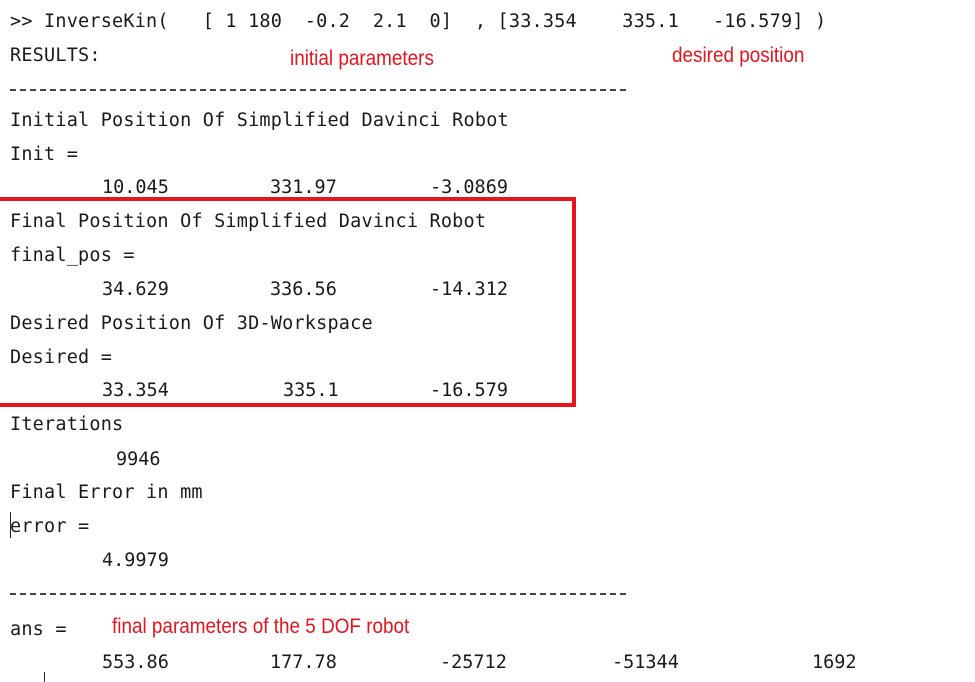 This screenshot has width=975, height=682. I want to click on iterations-value: 9946, so click(138, 459).